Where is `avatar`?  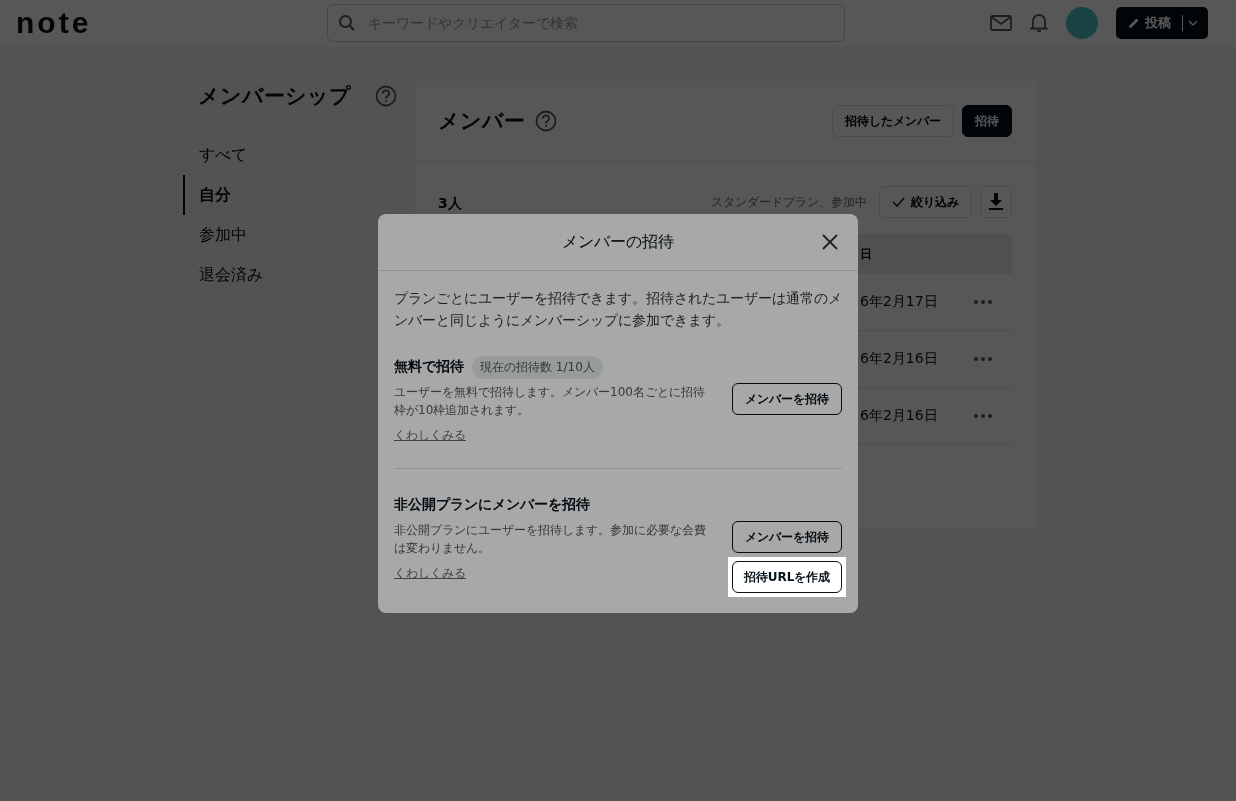
avatar is located at coordinates (1082, 23).